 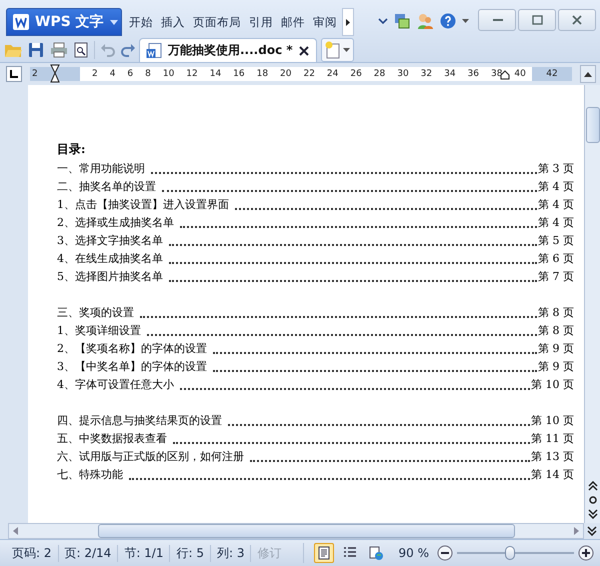 I want to click on zoom-percentage: 90 %, so click(x=413, y=553).